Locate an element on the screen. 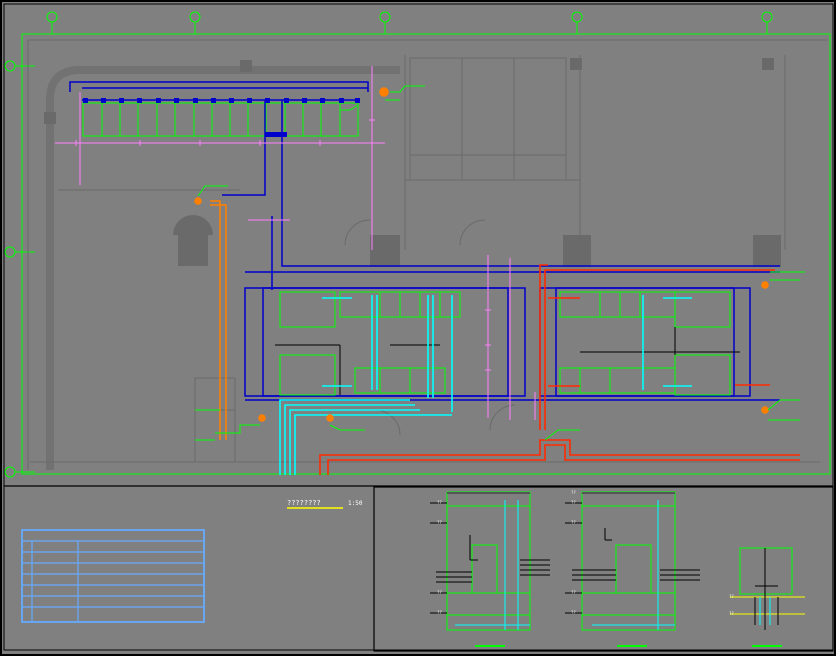  section-a-underline is located at coordinates (490, 646).